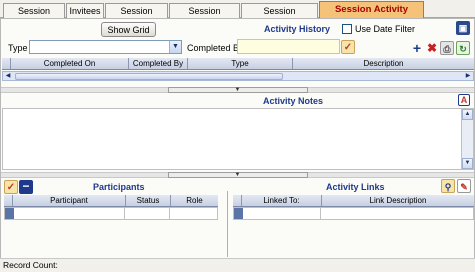 The height and width of the screenshot is (272, 475). Describe the element at coordinates (158, 63) in the screenshot. I see `col-completed-by: Completed By` at that location.